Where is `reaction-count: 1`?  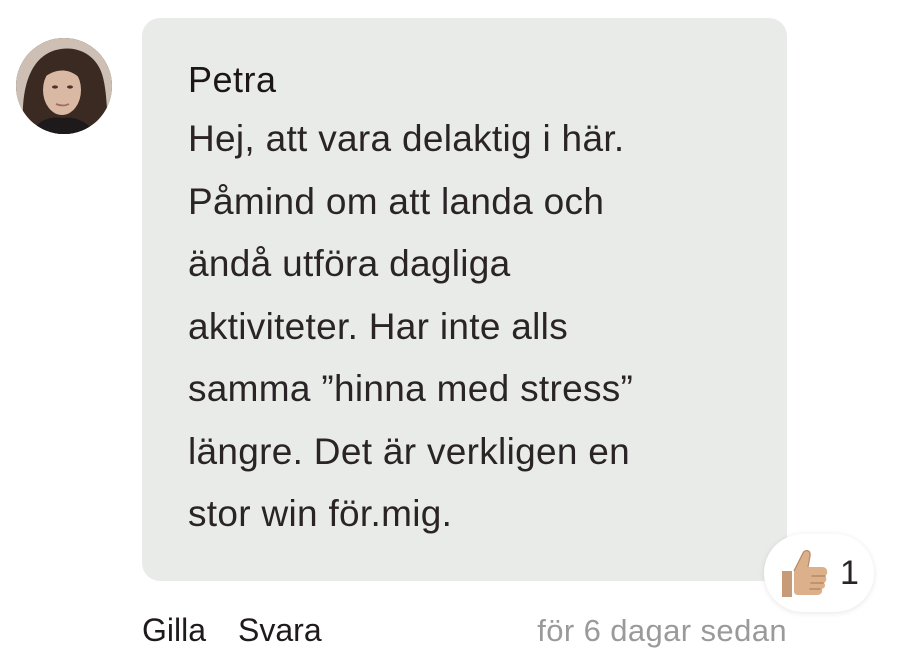 reaction-count: 1 is located at coordinates (849, 573).